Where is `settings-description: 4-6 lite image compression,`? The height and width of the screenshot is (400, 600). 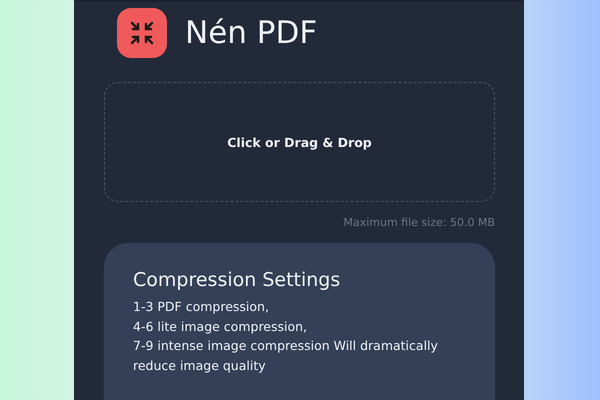 settings-description: 4-6 lite image compression, is located at coordinates (220, 327).